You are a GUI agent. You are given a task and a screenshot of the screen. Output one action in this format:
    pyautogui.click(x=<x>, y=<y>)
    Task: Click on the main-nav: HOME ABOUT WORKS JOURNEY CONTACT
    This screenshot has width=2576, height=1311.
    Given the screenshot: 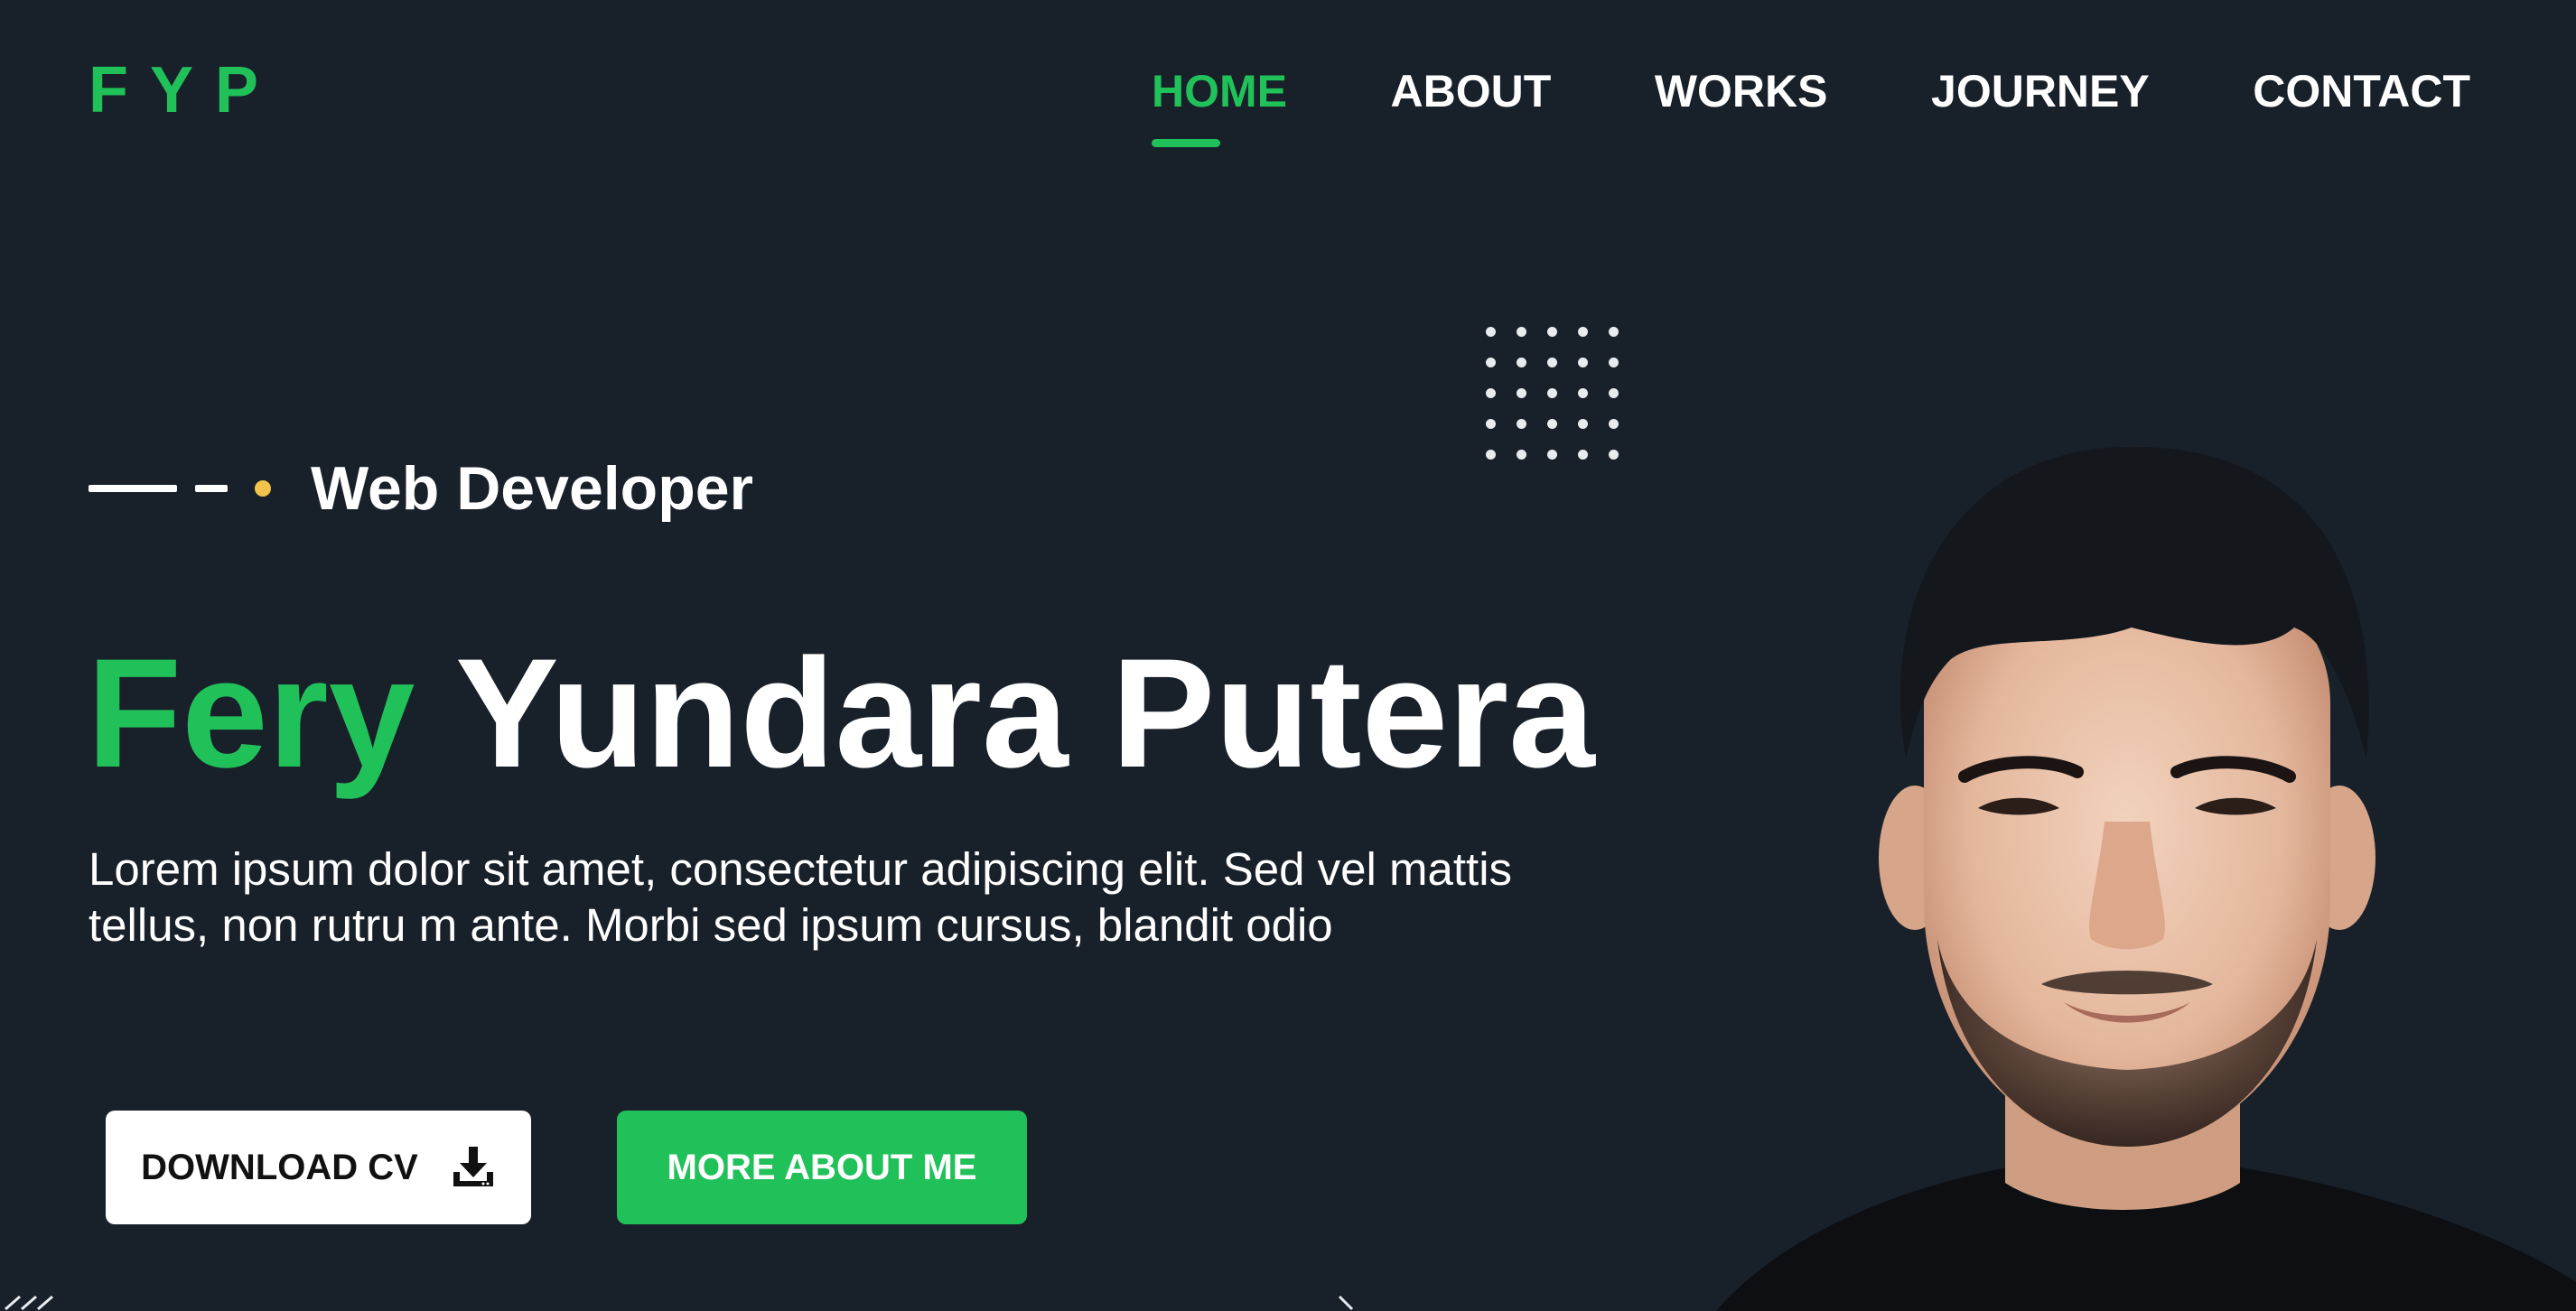 What is the action you would take?
    pyautogui.click(x=1811, y=106)
    